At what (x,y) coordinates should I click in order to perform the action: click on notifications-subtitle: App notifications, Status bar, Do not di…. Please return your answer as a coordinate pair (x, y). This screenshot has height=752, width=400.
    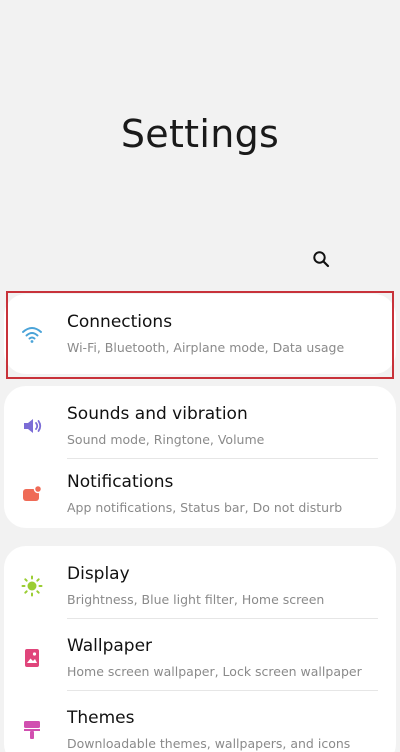
    Looking at the image, I should click on (205, 507).